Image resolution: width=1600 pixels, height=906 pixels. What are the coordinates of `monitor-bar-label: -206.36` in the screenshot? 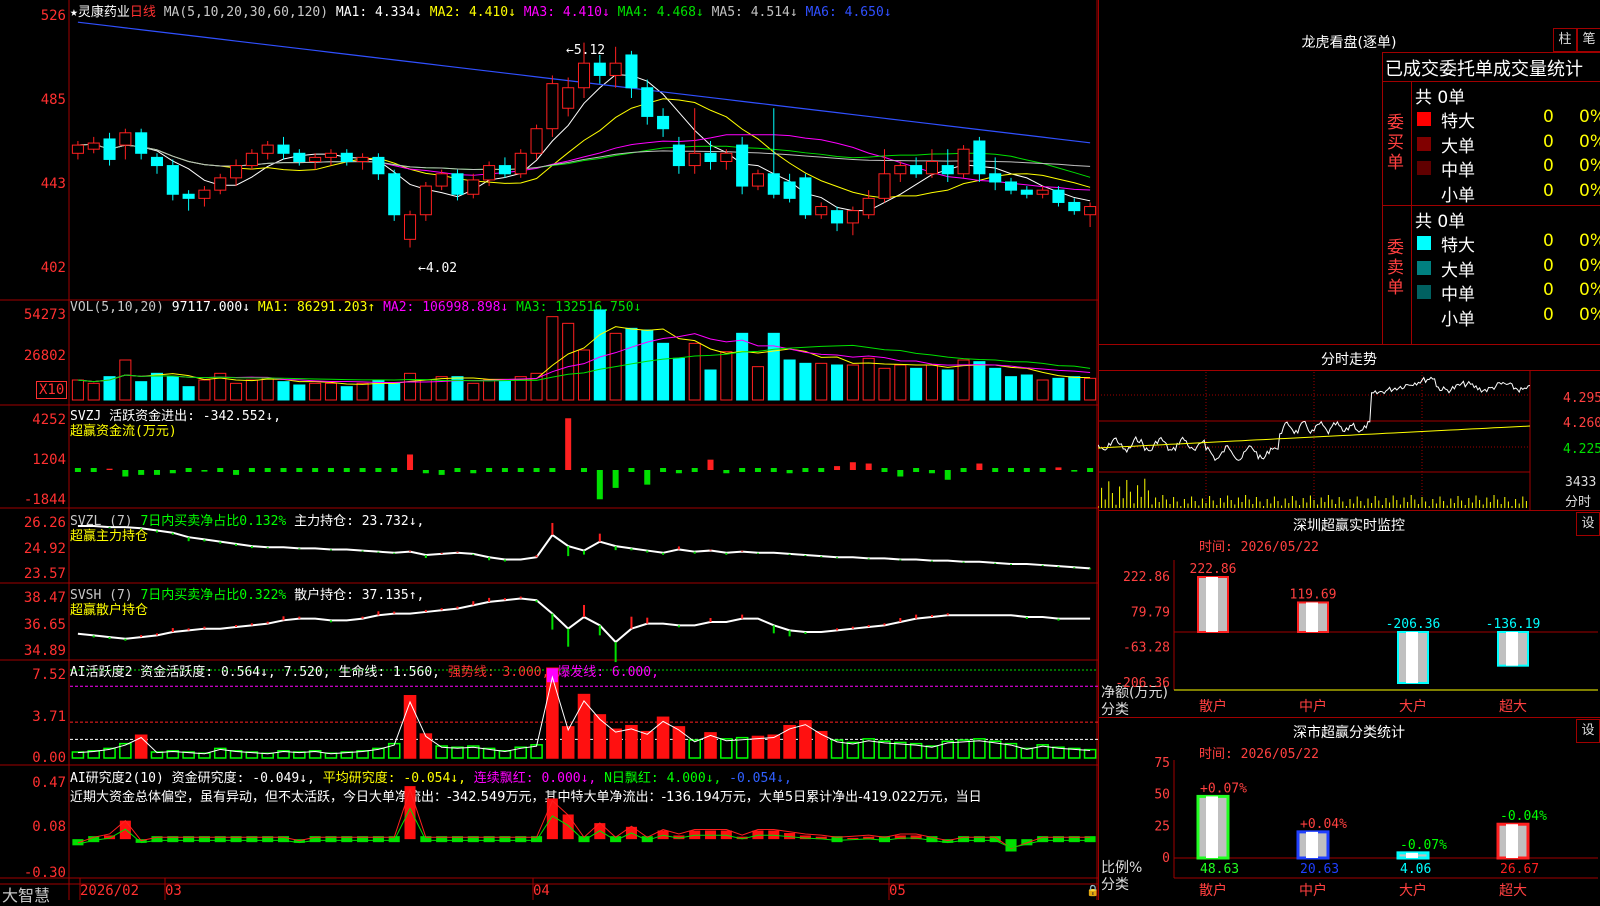 It's located at (1413, 624).